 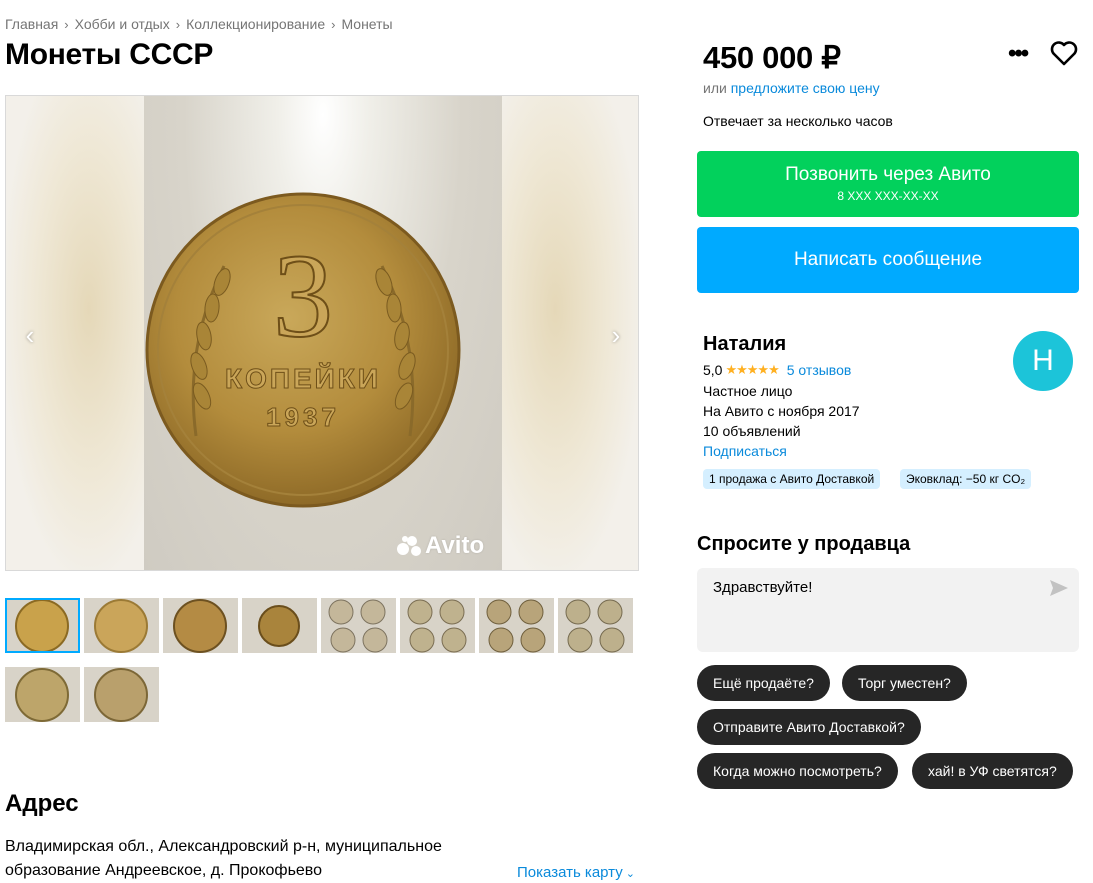 What do you see at coordinates (752, 369) in the screenshot?
I see `rating-stars-icon: ★★★★★` at bounding box center [752, 369].